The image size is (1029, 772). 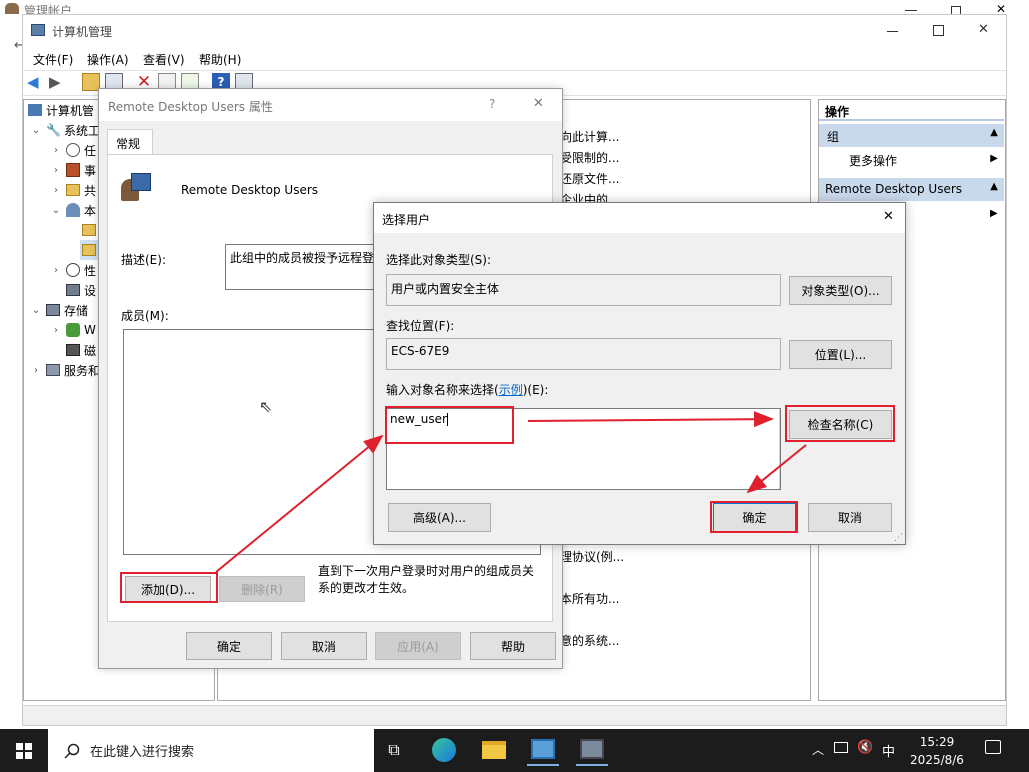 I want to click on search-icon, so click(x=72, y=751).